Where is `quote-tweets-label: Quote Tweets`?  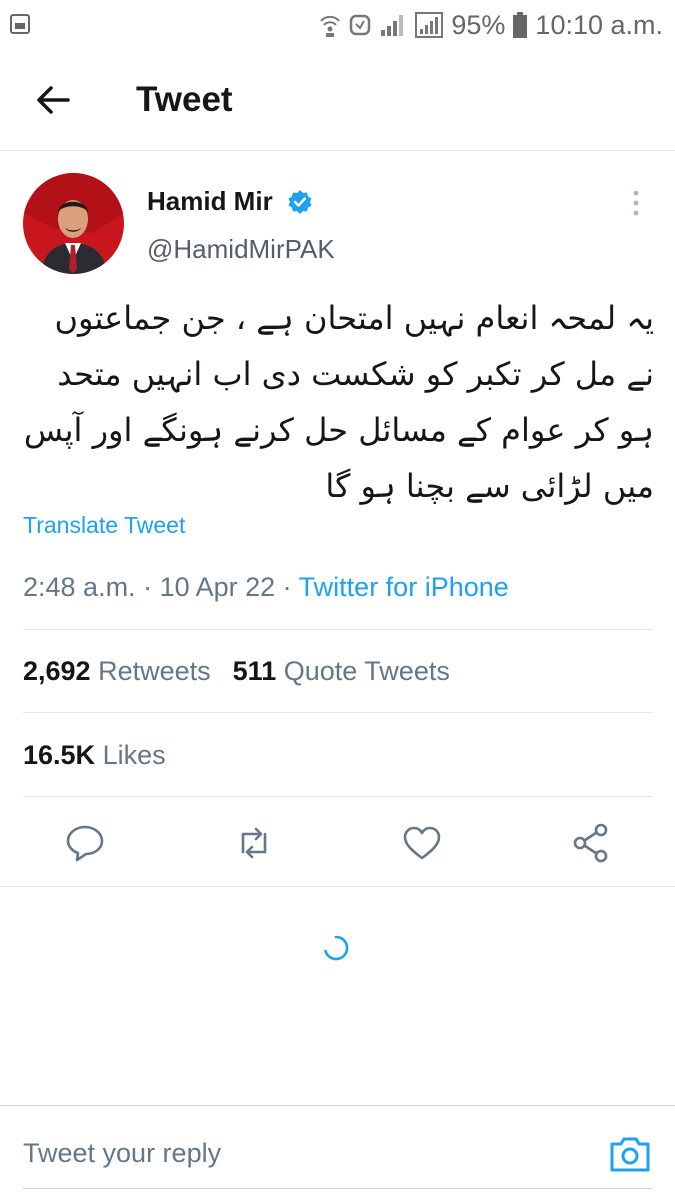 quote-tweets-label: Quote Tweets is located at coordinates (366, 671).